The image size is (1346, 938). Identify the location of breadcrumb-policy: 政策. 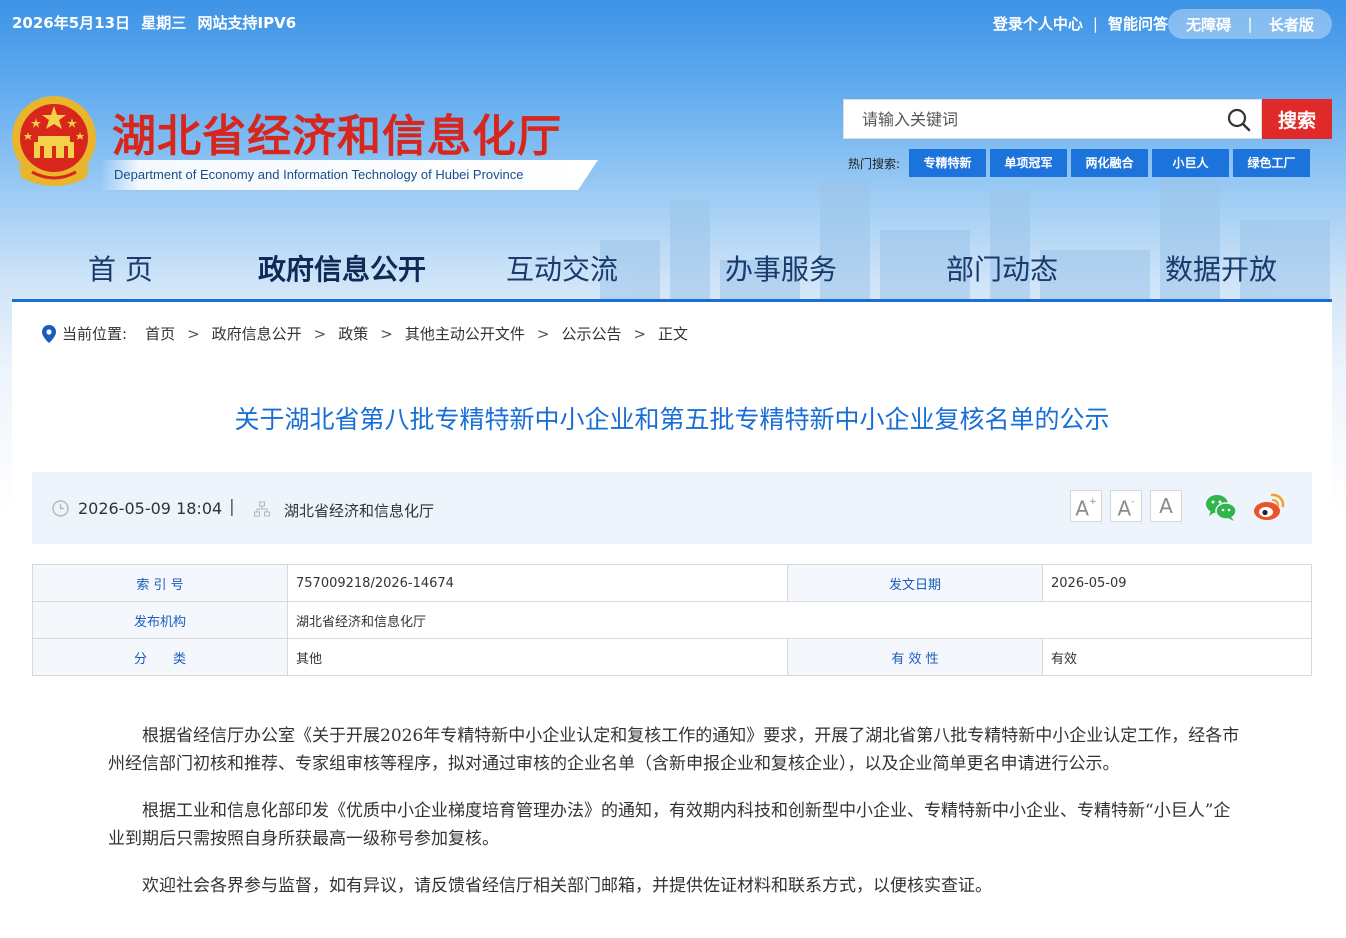
(353, 333).